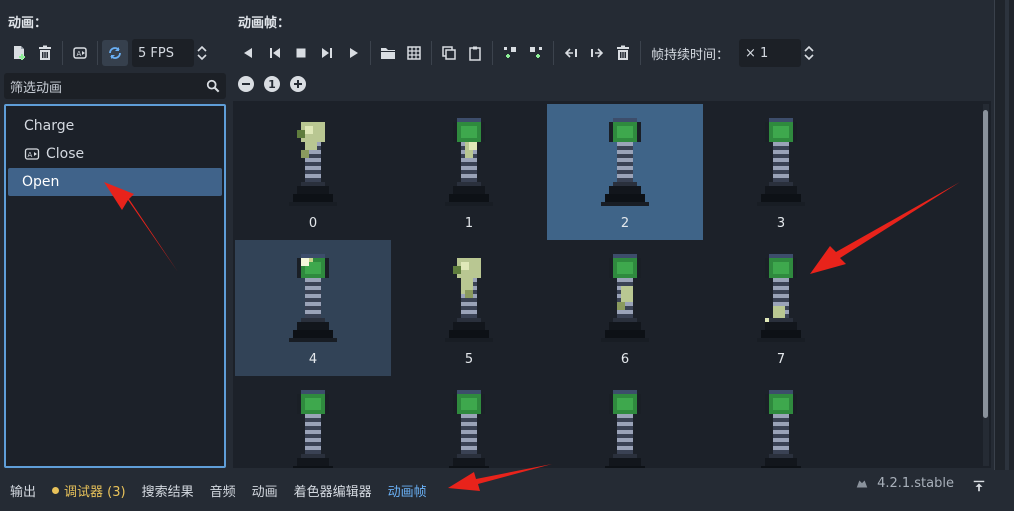  I want to click on frames-toolbar: 帧持续时间： × 1, so click(526, 53).